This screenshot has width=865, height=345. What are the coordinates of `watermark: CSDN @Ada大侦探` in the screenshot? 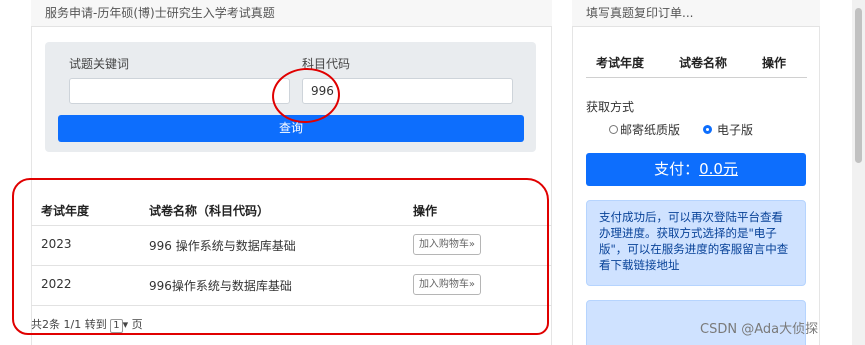 It's located at (759, 329).